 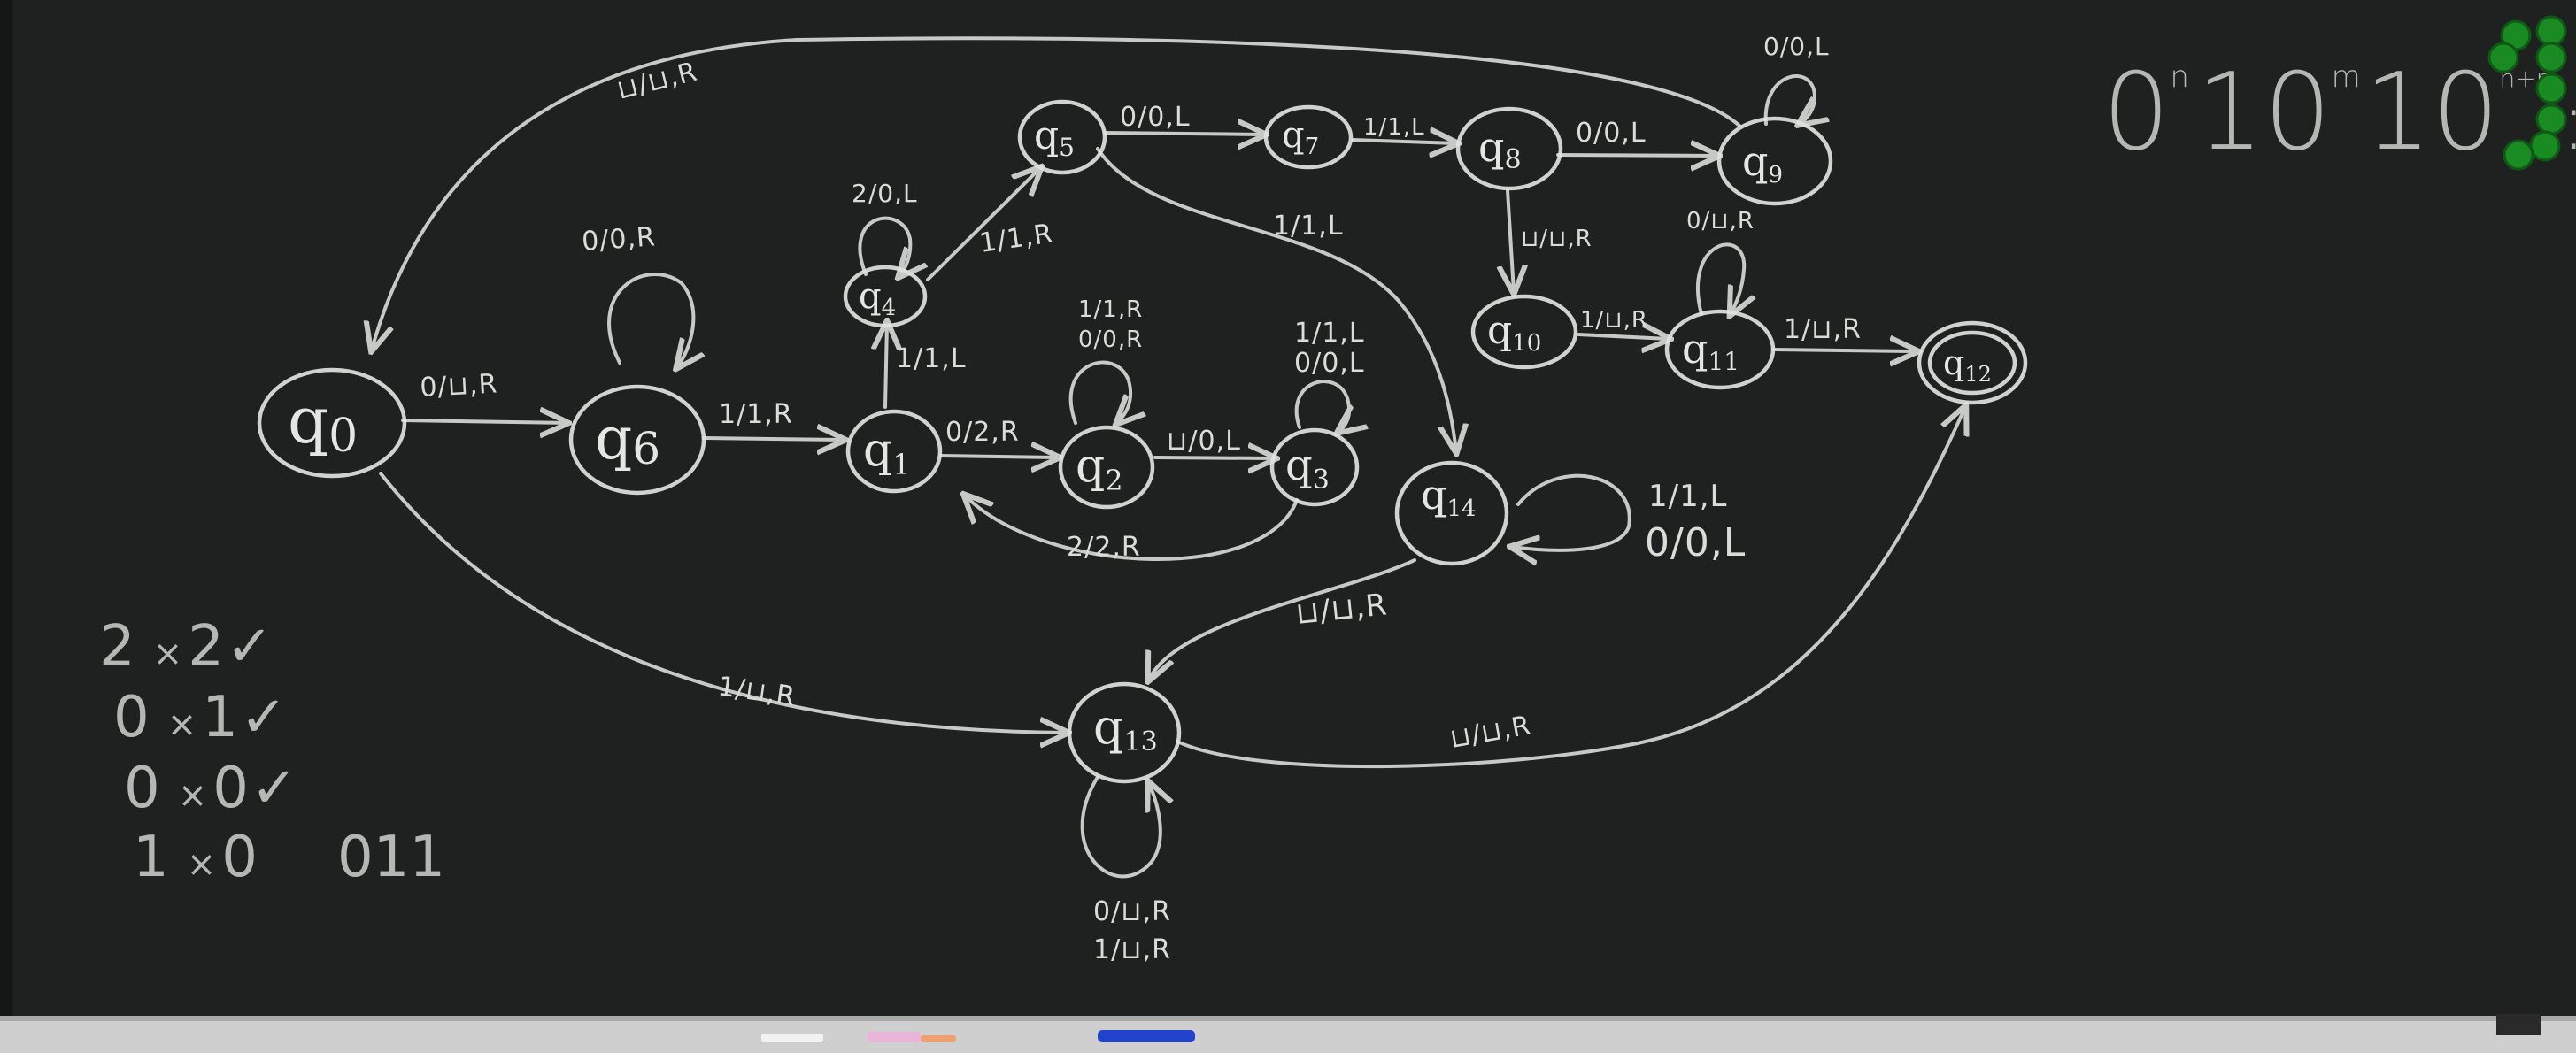 What do you see at coordinates (2518, 1024) in the screenshot?
I see `tray-item` at bounding box center [2518, 1024].